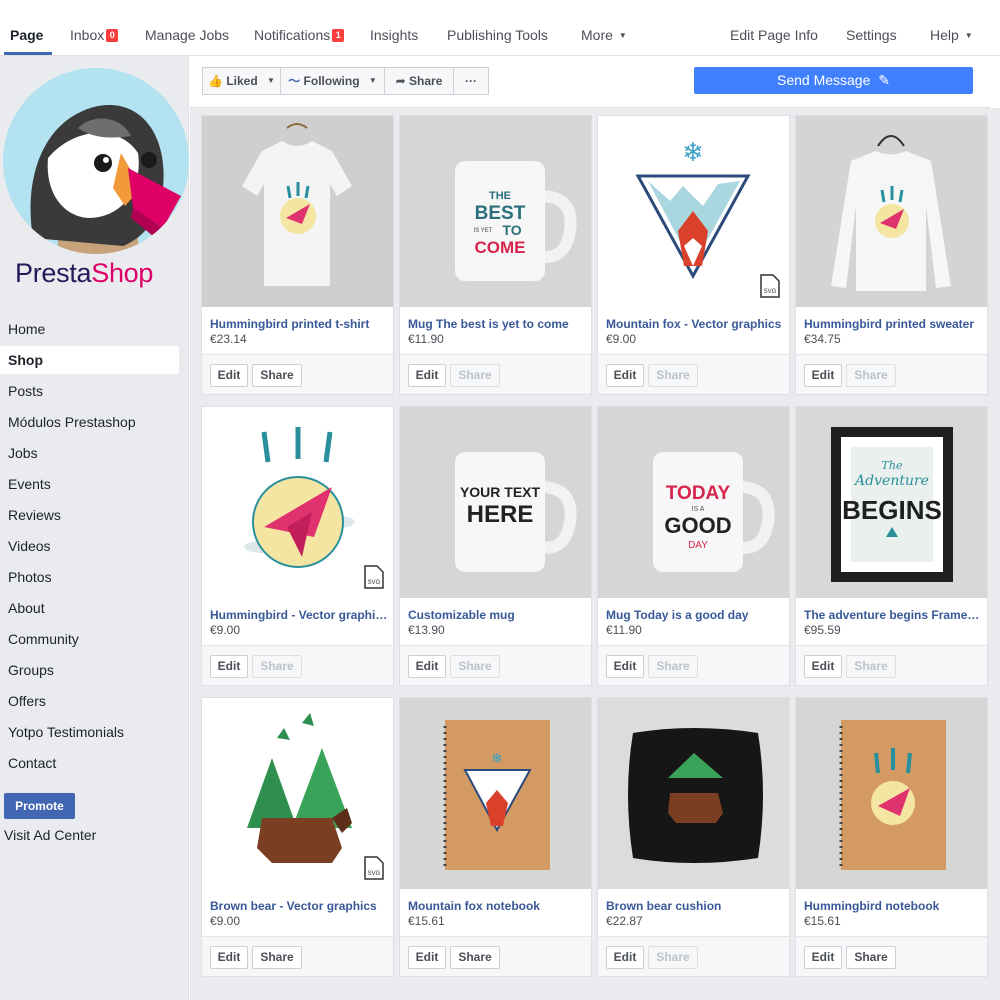 Image resolution: width=1000 pixels, height=1000 pixels. Describe the element at coordinates (695, 906) in the screenshot. I see `product-name: Brown bear cushion` at that location.